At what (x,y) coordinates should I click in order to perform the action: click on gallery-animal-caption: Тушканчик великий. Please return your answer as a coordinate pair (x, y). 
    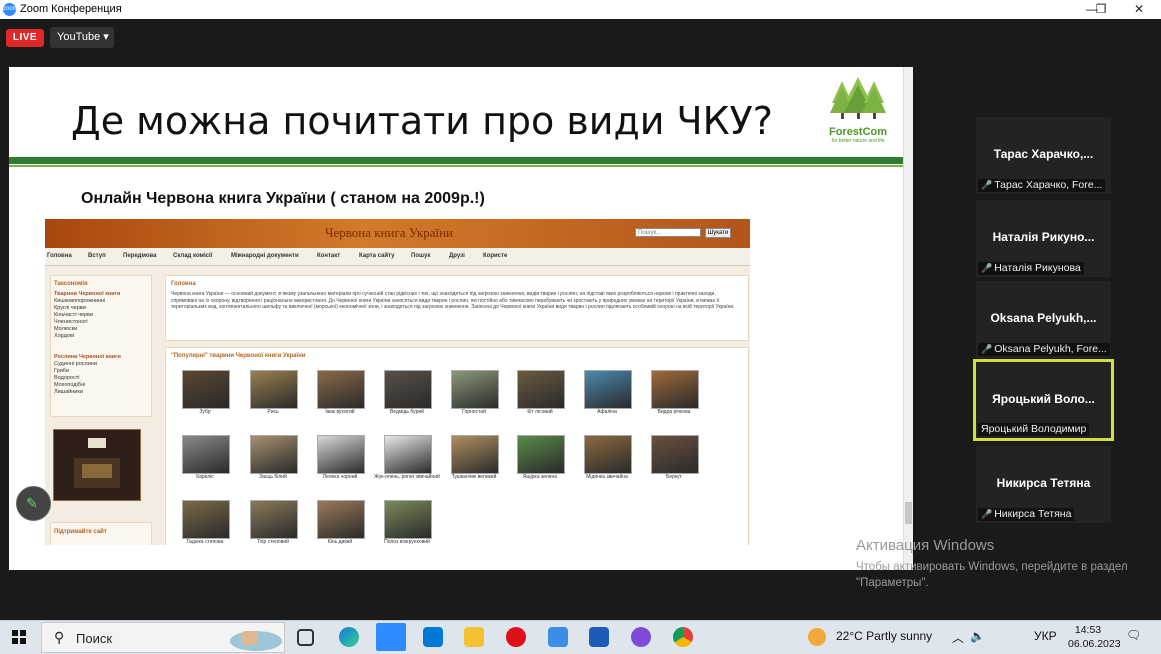
    Looking at the image, I should click on (474, 477).